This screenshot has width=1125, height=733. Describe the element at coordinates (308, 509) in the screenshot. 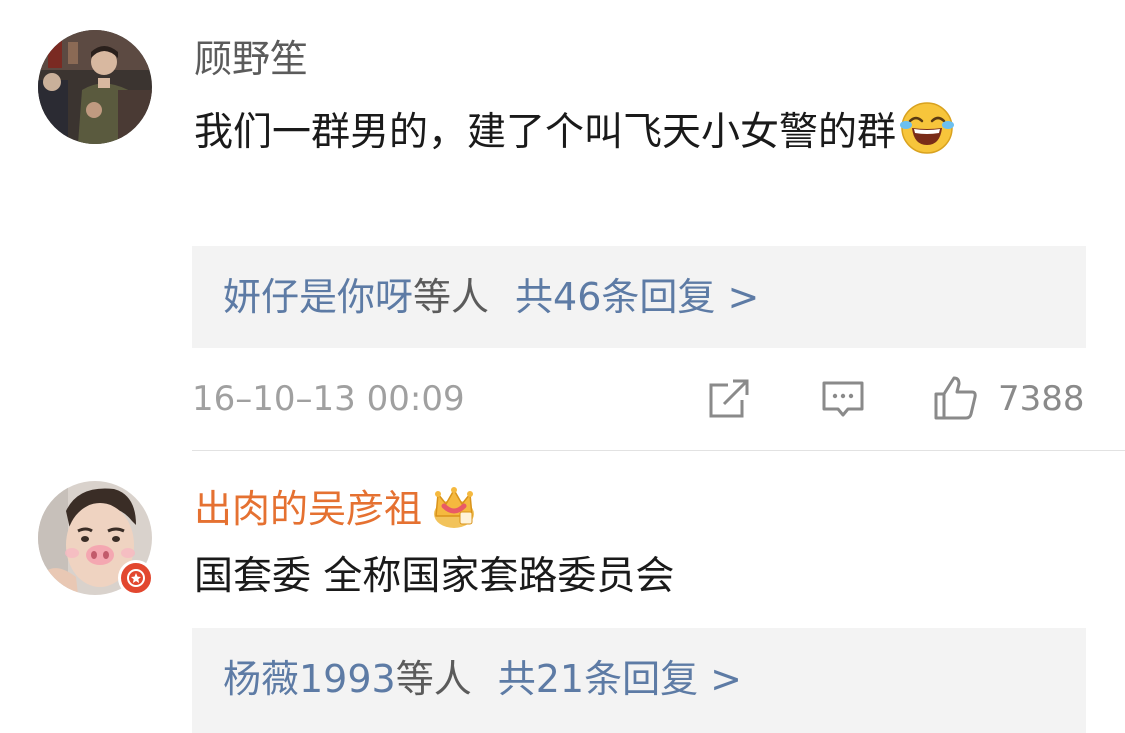

I see `username: 出肉的吴彦祖` at that location.